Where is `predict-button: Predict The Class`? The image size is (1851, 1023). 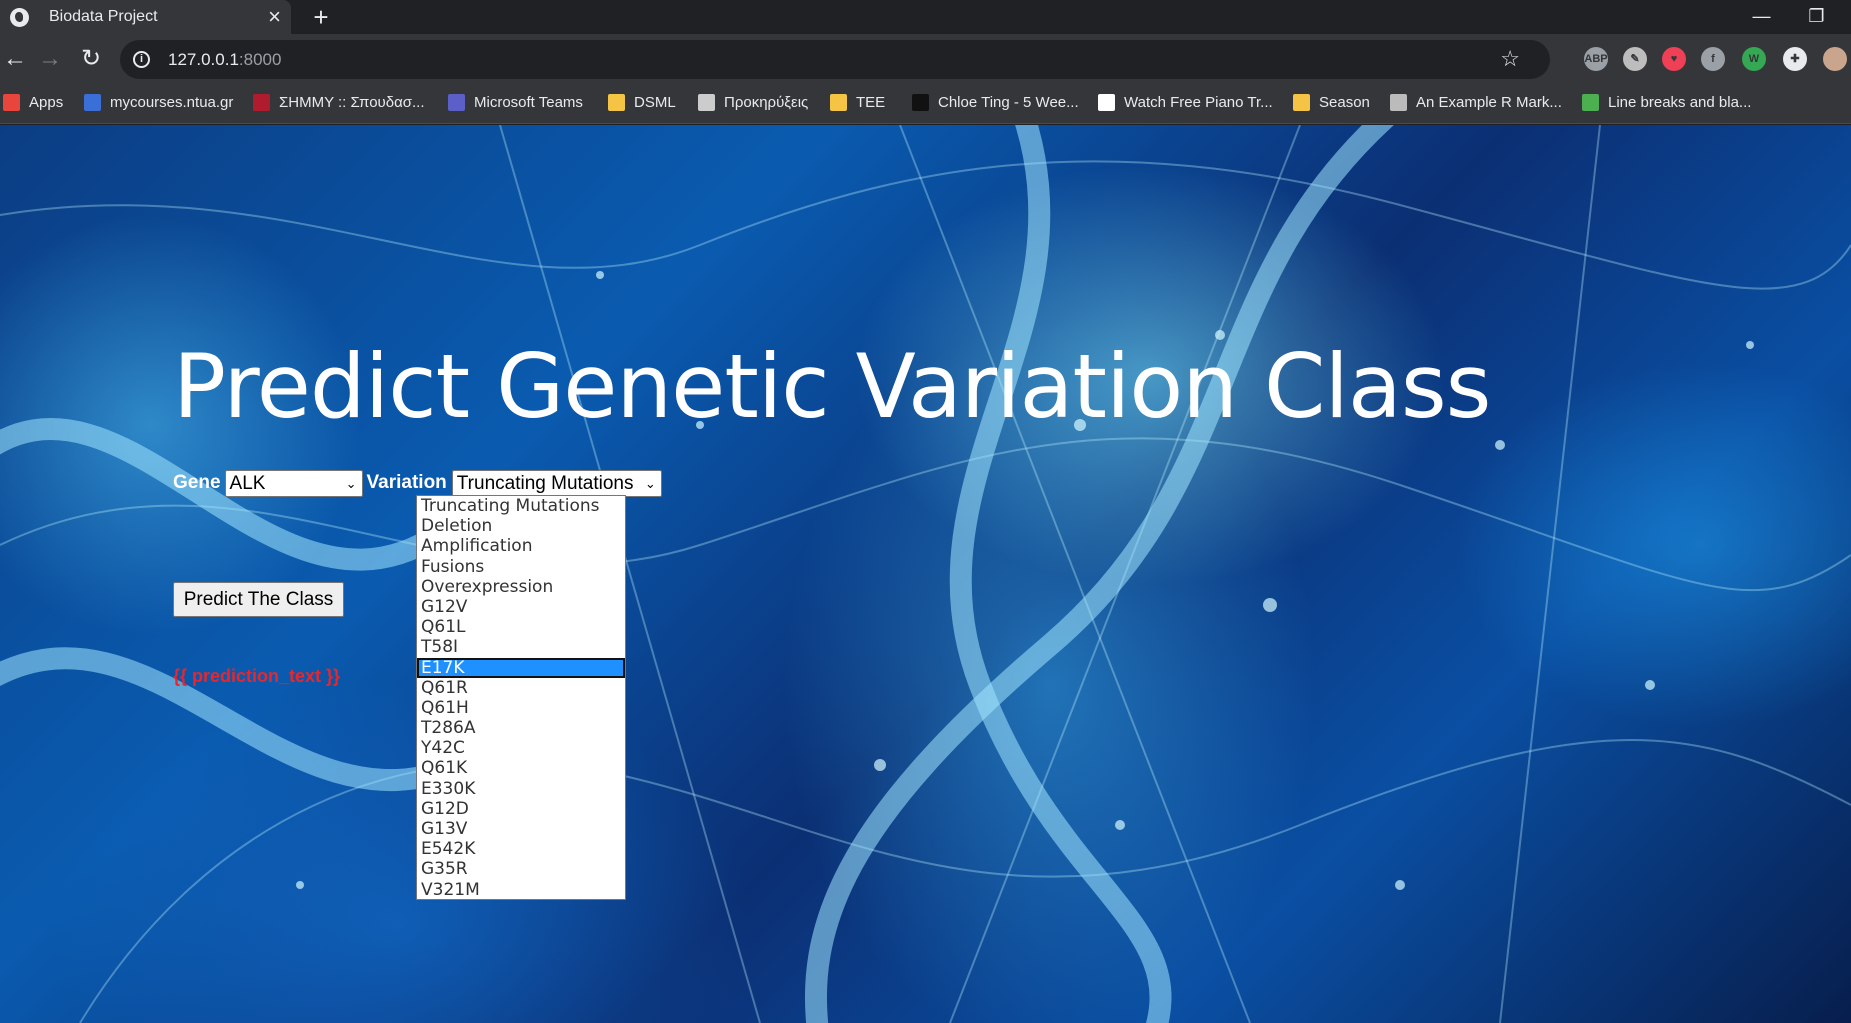 predict-button: Predict The Class is located at coordinates (258, 599).